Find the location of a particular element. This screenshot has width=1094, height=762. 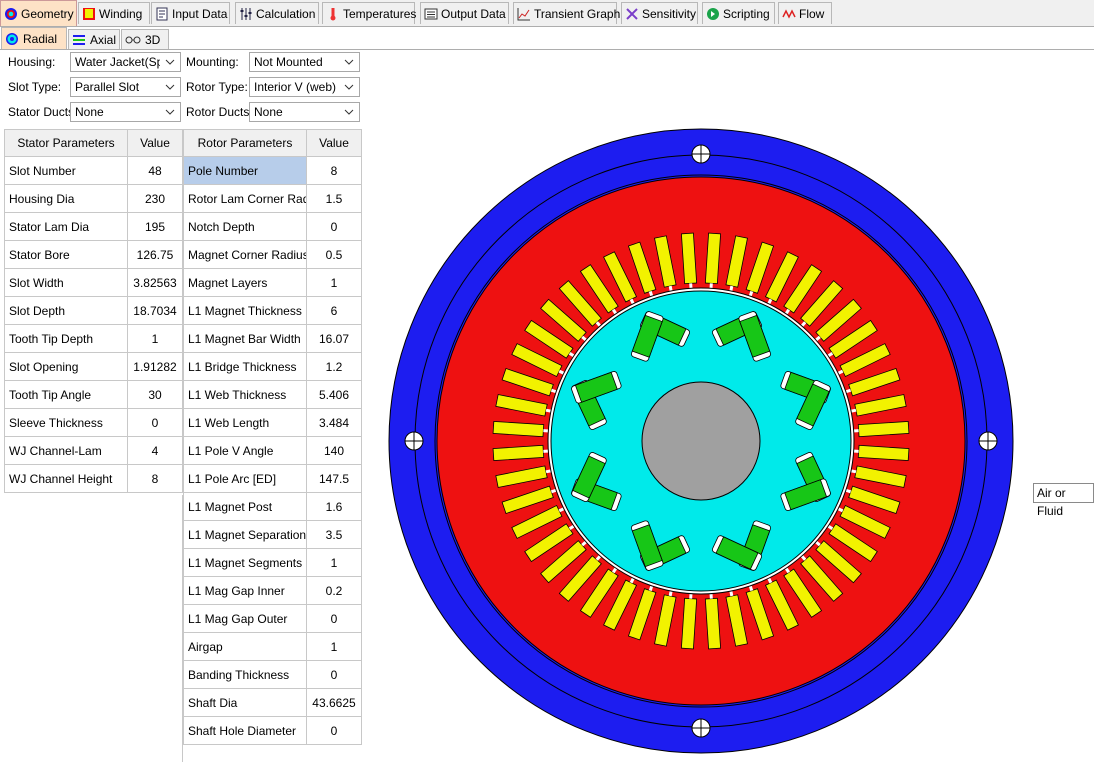

table-row: L1 Magnet Segments 1 is located at coordinates (272, 562).